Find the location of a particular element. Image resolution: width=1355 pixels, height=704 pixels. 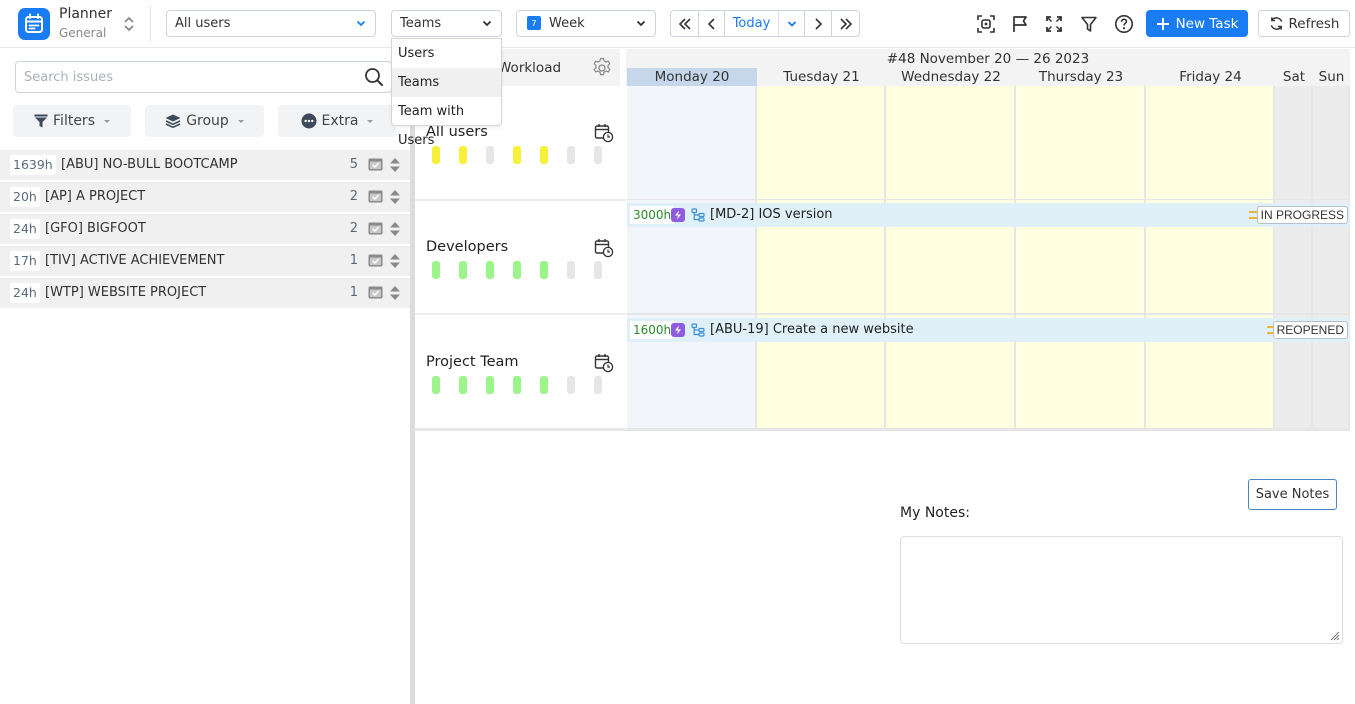

filter-icon is located at coordinates (1089, 24).